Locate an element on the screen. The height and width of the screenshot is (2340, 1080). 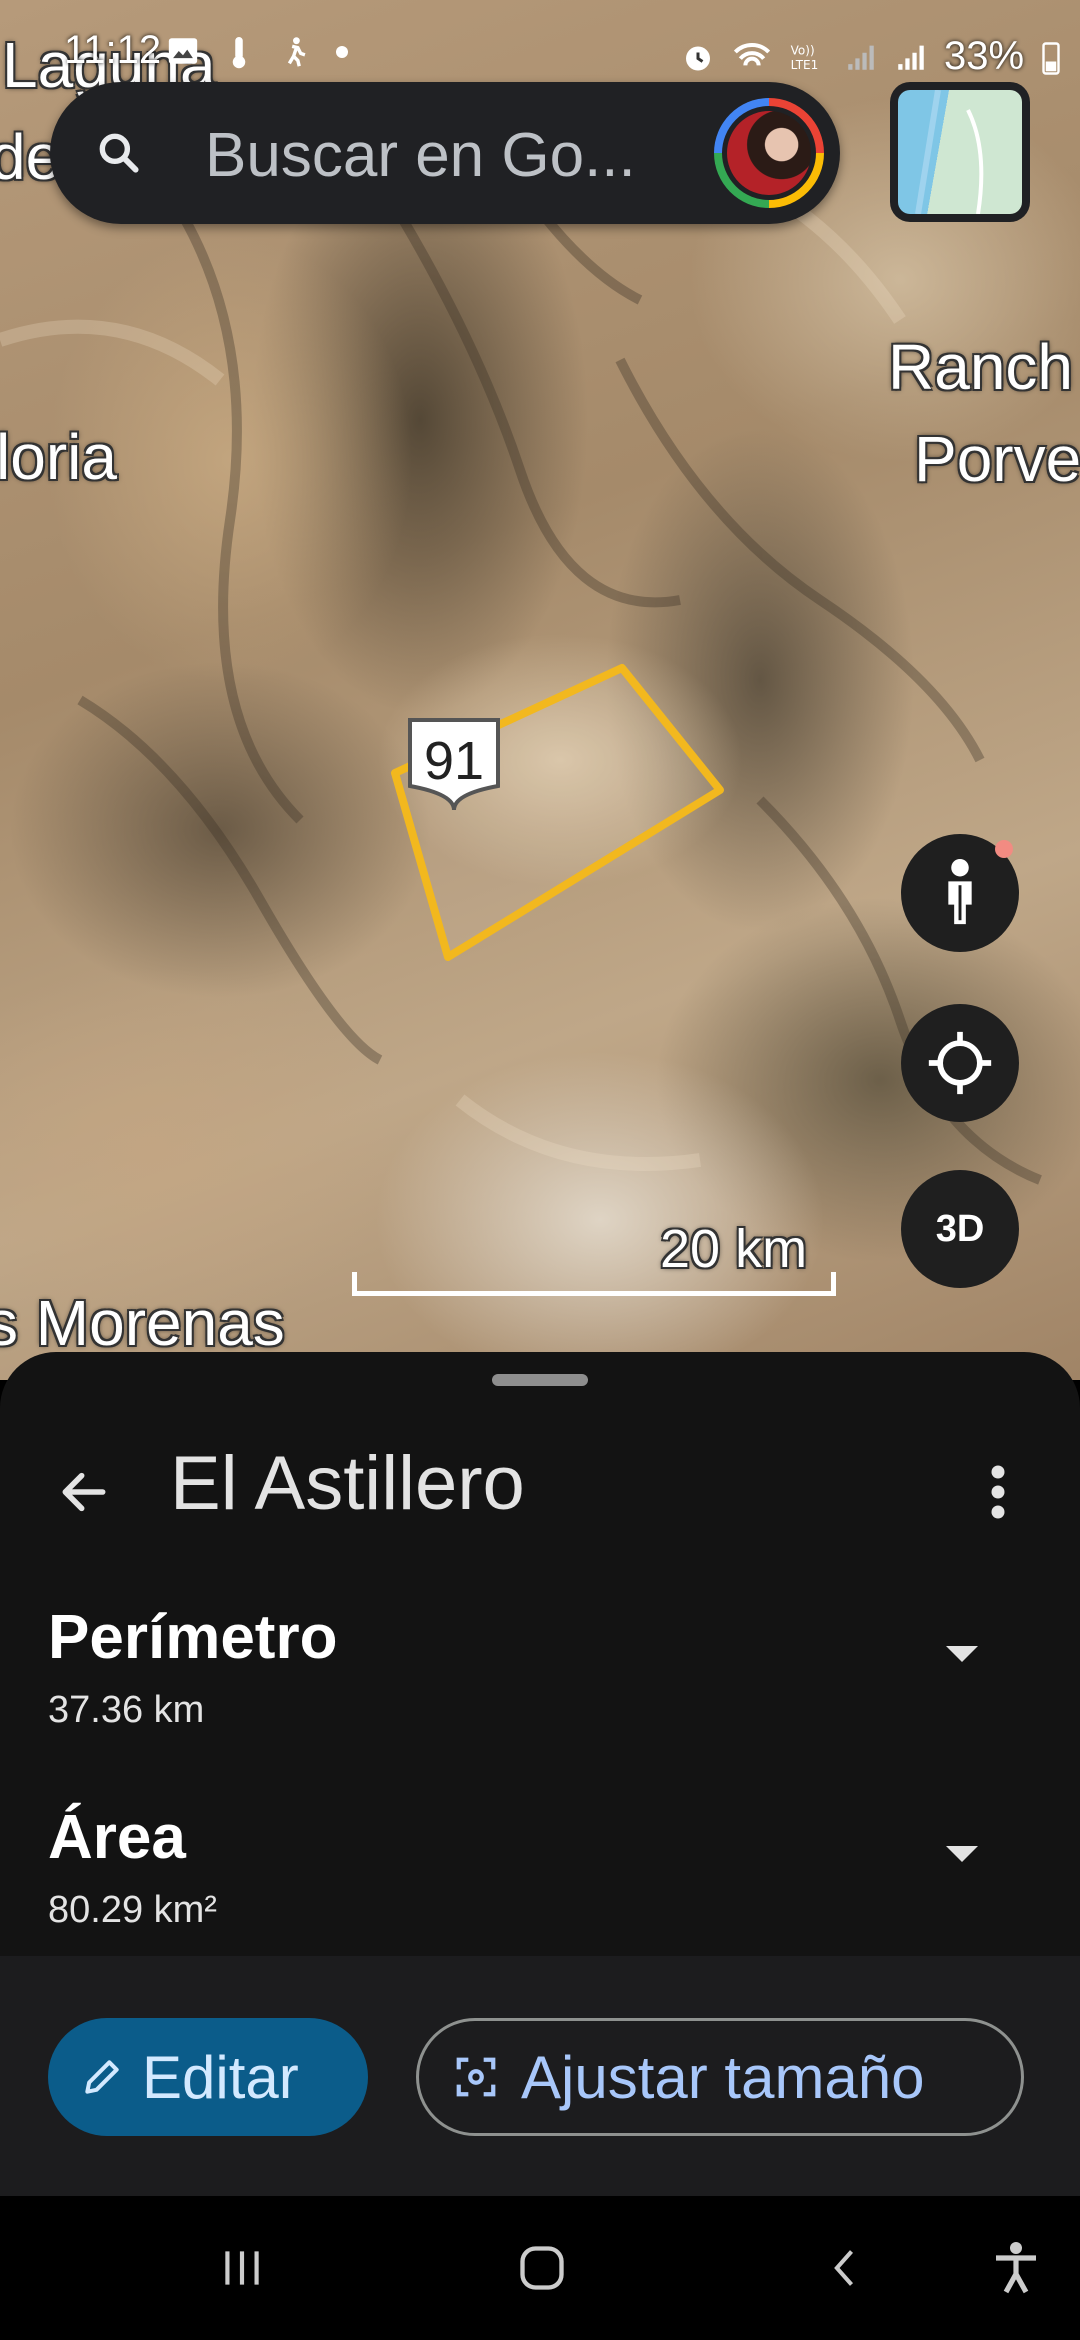
more-vert-icon is located at coordinates (998, 1492).